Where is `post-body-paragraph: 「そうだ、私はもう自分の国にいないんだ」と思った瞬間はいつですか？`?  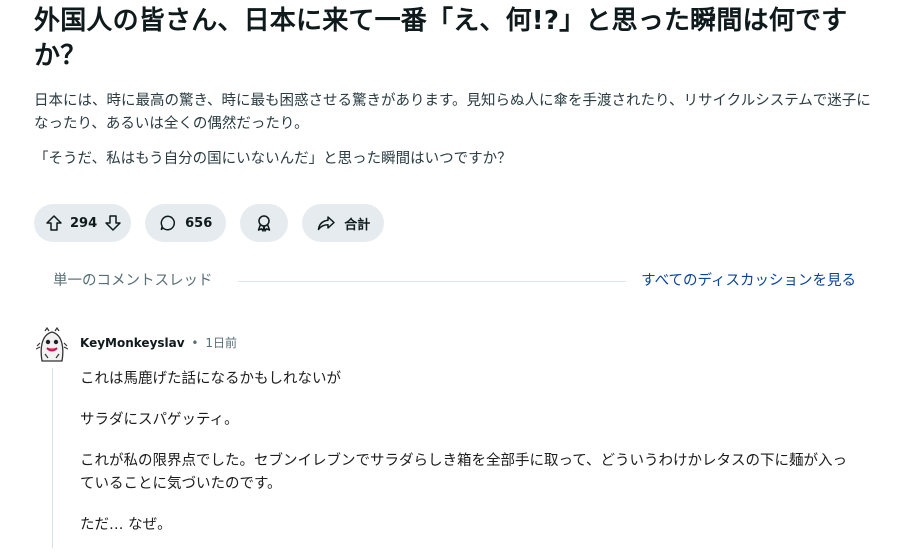
post-body-paragraph: 「そうだ、私はもう自分の国にいないんだ」と思った瞬間はいつですか？ is located at coordinates (273, 159).